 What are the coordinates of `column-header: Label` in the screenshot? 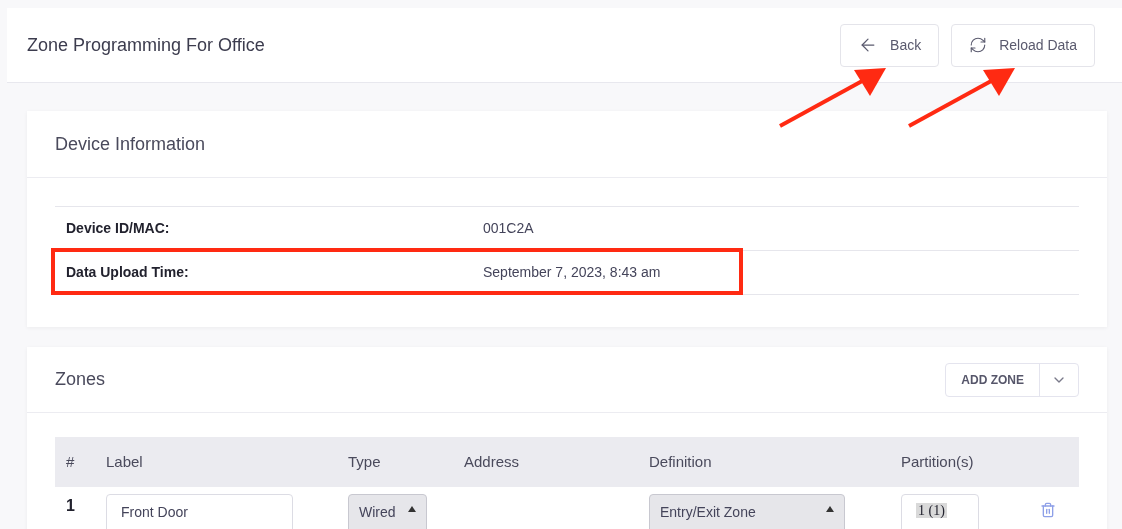 It's located at (125, 461).